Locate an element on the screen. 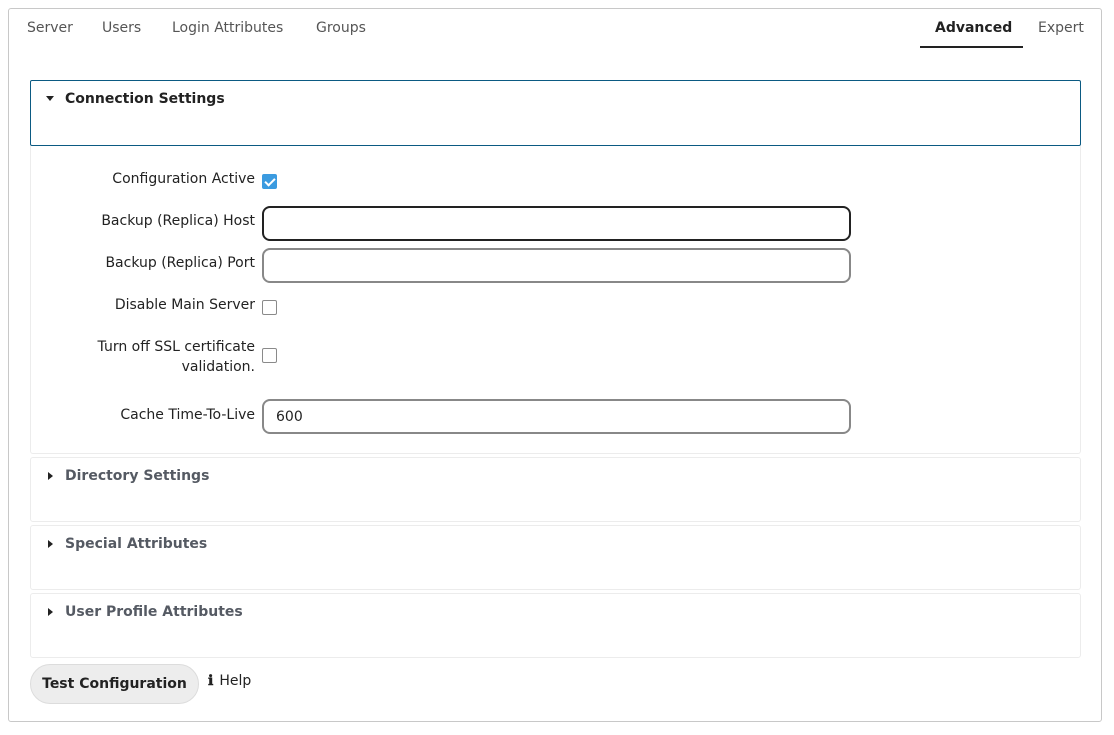 The image size is (1114, 735). tab-server: Server is located at coordinates (50, 32).